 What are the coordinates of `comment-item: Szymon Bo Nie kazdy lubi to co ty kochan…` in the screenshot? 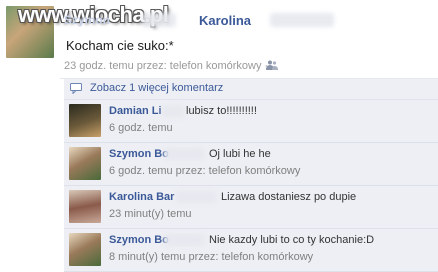 It's located at (251, 250).